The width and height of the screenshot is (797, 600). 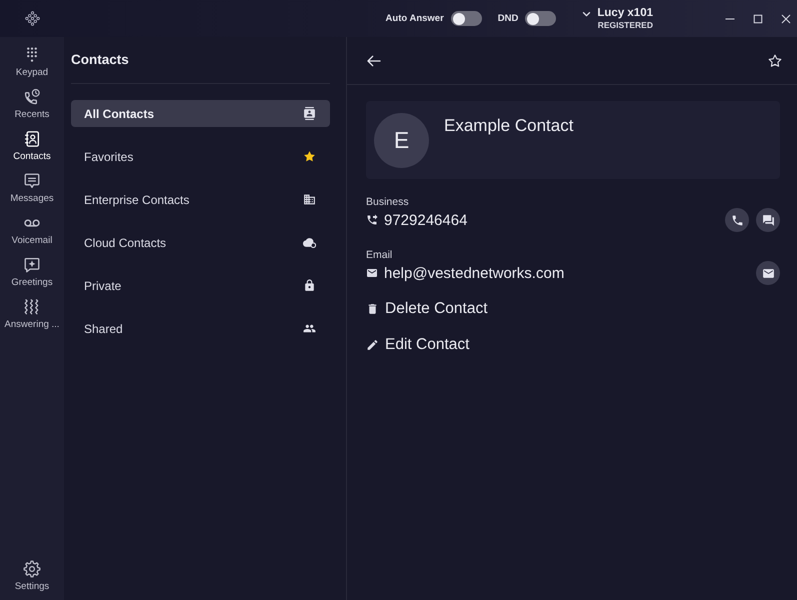 What do you see at coordinates (372, 345) in the screenshot?
I see `pencil-icon` at bounding box center [372, 345].